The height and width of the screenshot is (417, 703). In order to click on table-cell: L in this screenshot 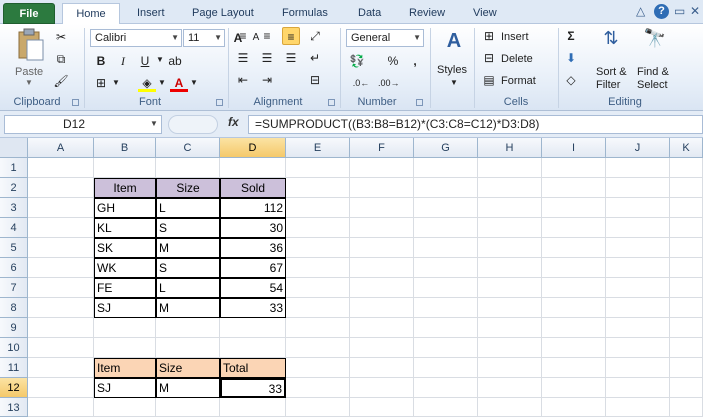, I will do `click(188, 208)`.